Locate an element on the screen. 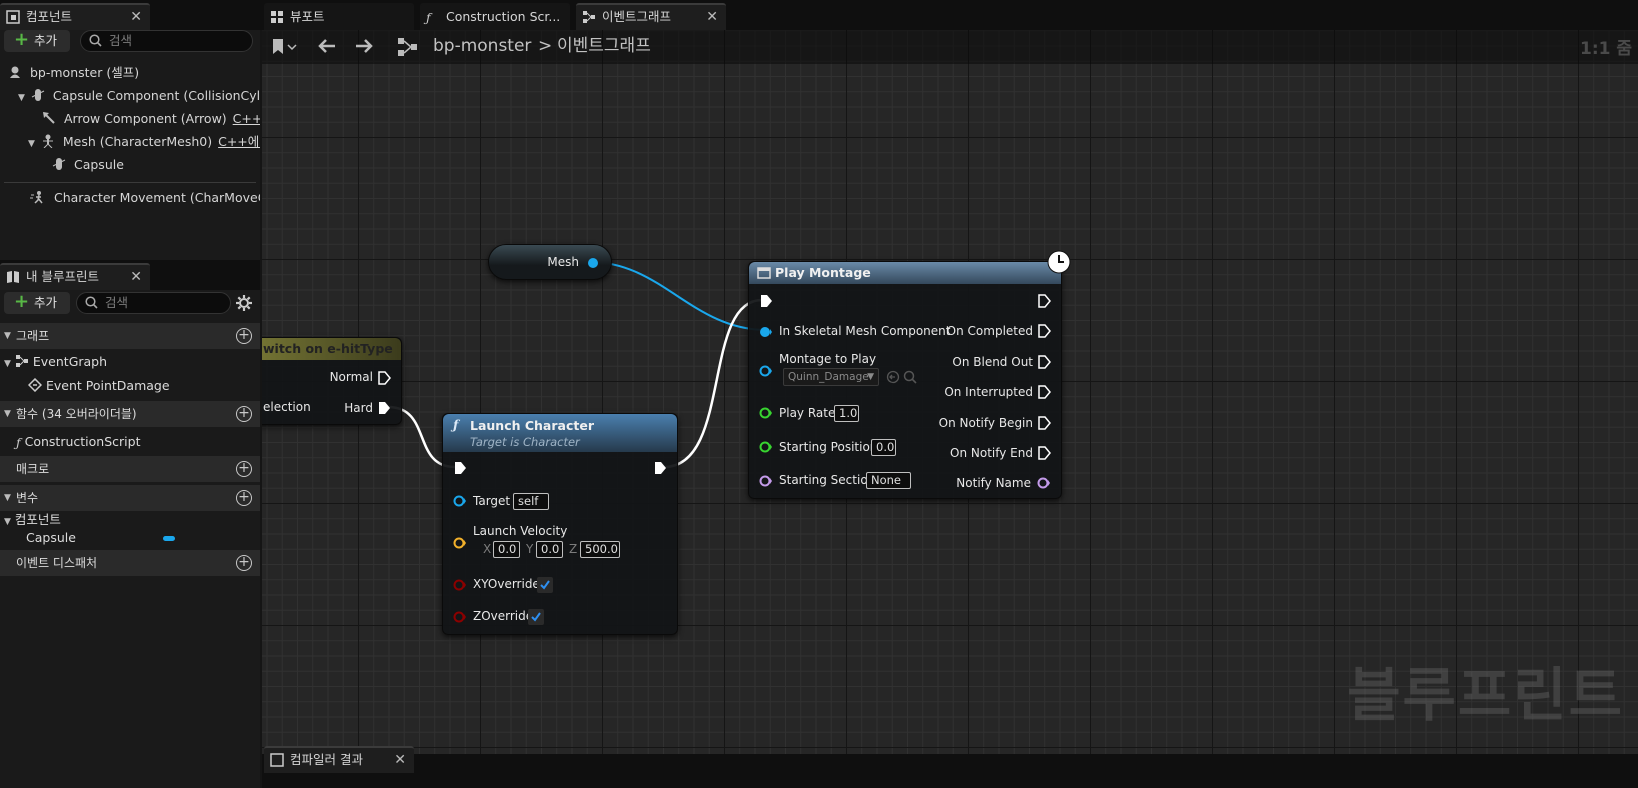  section-dispatchers: 이벤트 디스패처 + is located at coordinates (130, 563).